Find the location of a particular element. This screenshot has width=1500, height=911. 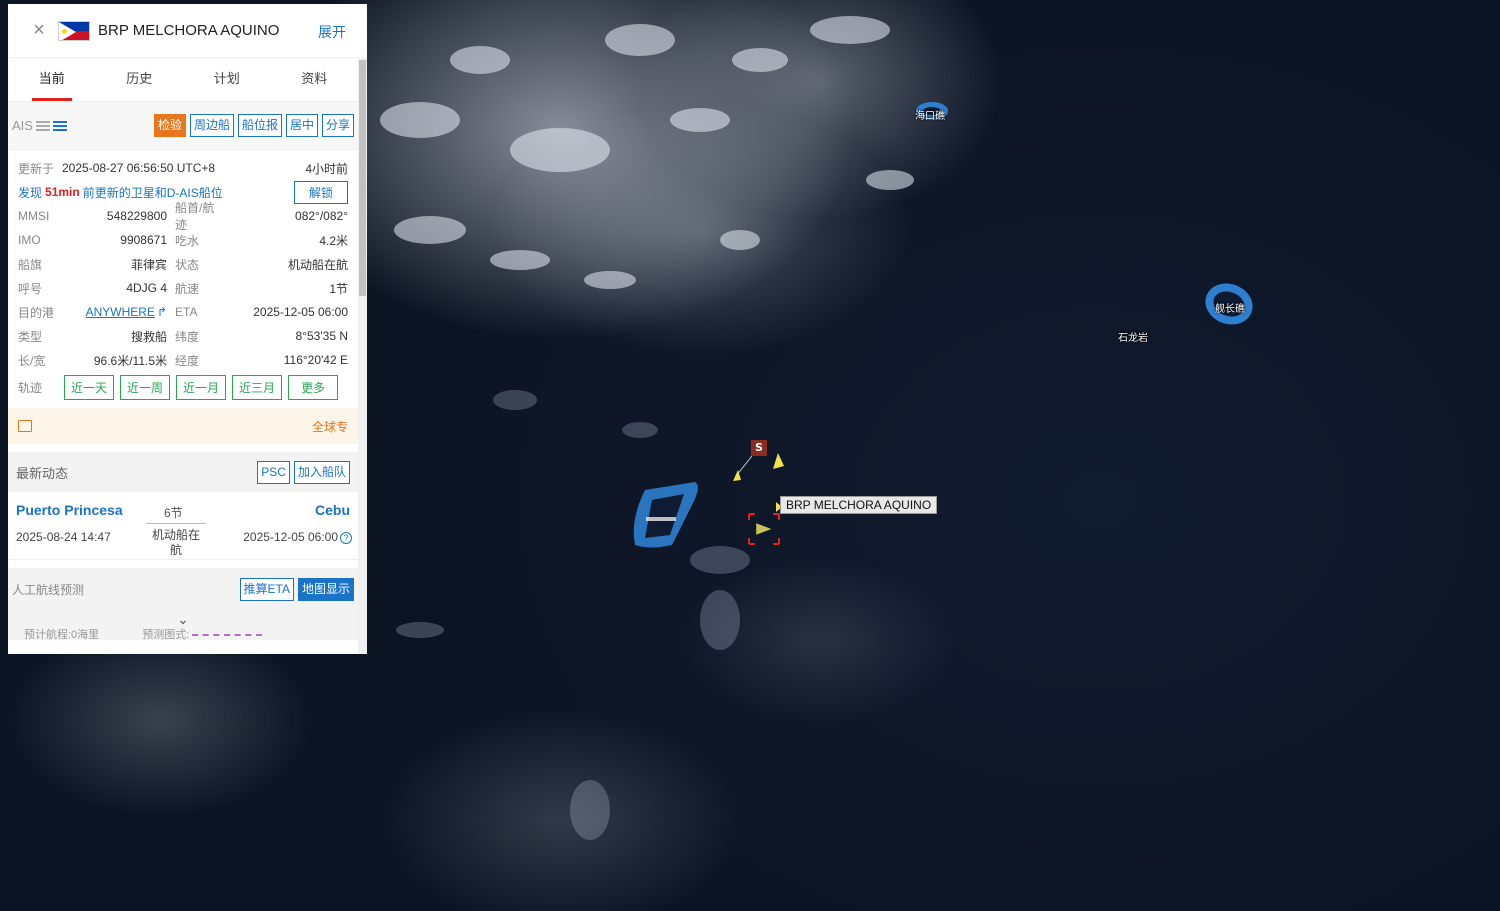

prediction-header: 人工航线预测 推算ETA 地图显示 is located at coordinates (183, 589).